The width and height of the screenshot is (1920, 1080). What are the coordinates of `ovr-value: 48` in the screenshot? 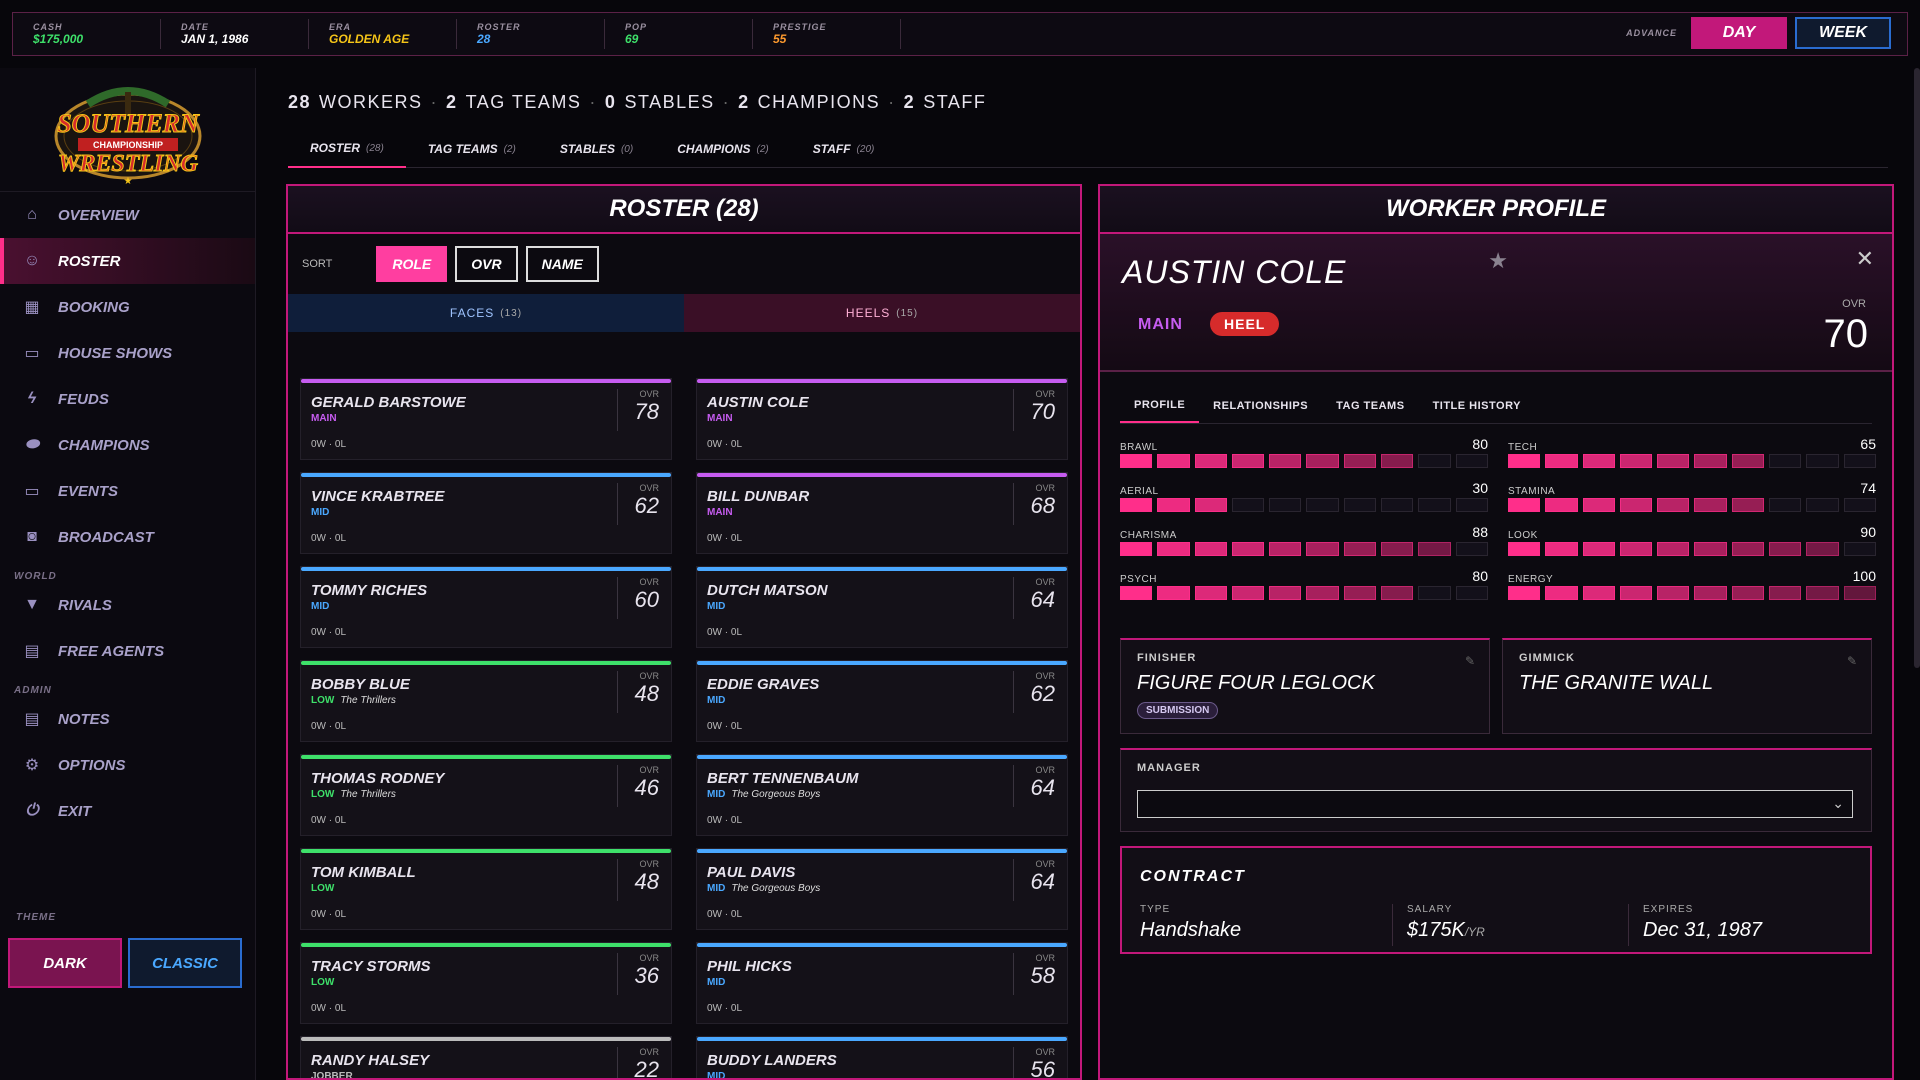 It's located at (646, 881).